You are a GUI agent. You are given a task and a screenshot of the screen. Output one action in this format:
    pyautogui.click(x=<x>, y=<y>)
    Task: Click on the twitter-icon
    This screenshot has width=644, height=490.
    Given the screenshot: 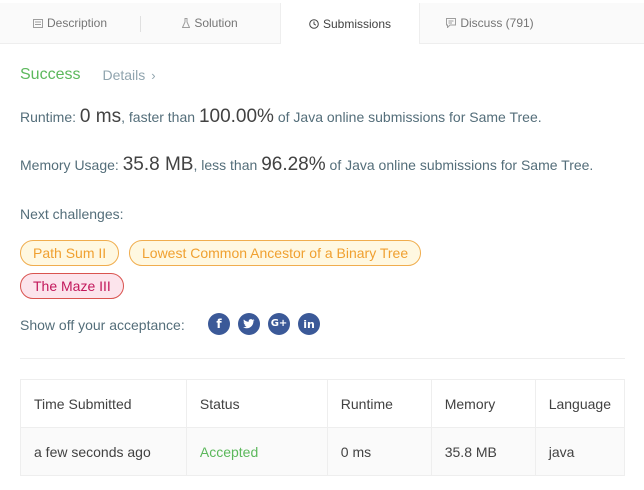 What is the action you would take?
    pyautogui.click(x=249, y=324)
    